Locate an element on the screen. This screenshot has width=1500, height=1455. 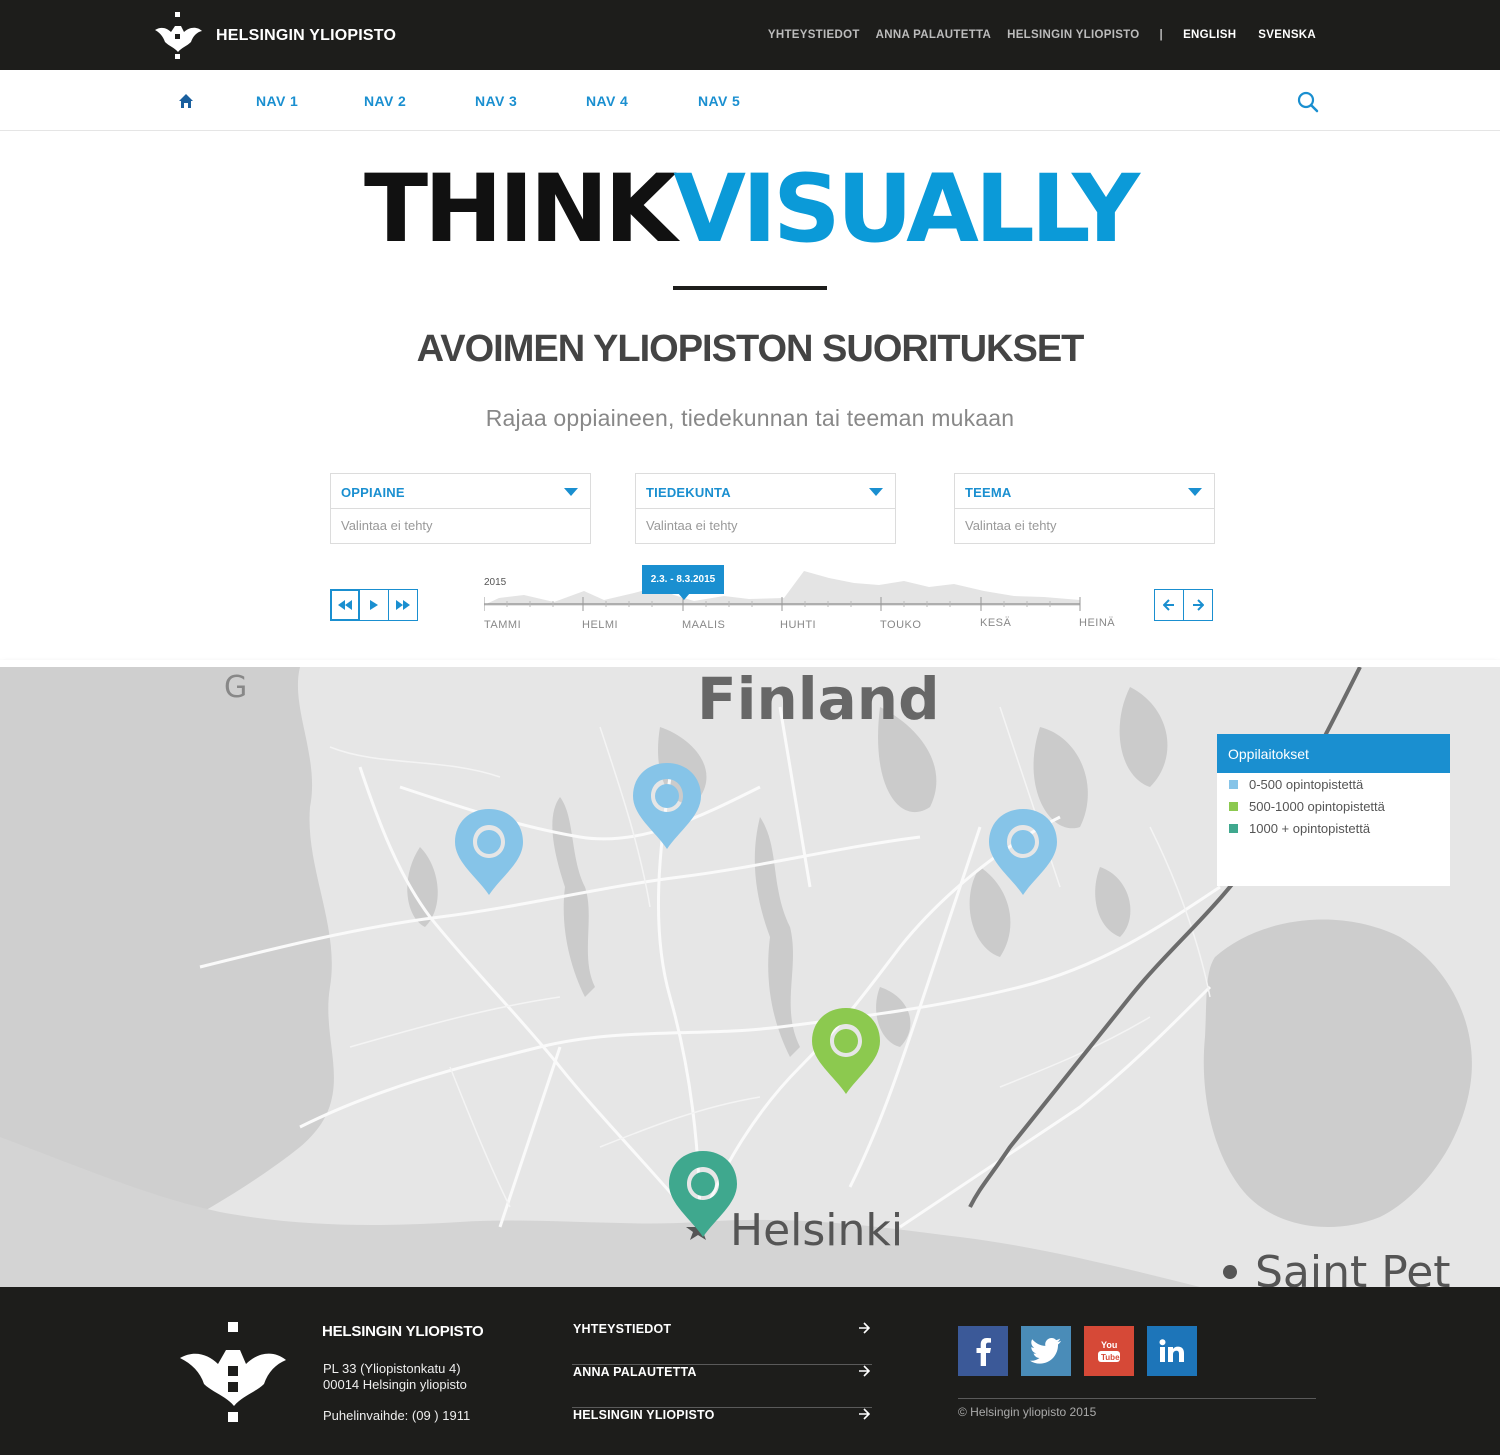
footer-link-contact: YHTEYSTIEDOT is located at coordinates (722, 1343).